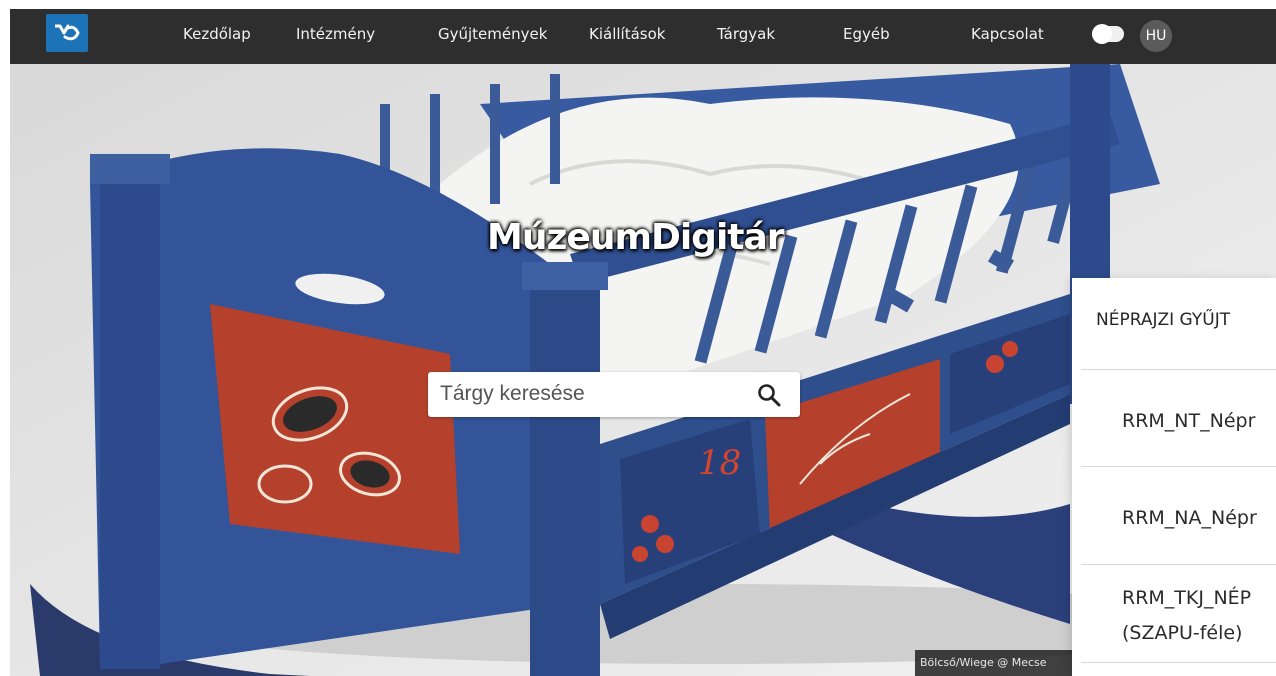 Image resolution: width=1276 pixels, height=676 pixels. What do you see at coordinates (627, 34) in the screenshot?
I see `nav-link-kiallitasok: Kiállítások` at bounding box center [627, 34].